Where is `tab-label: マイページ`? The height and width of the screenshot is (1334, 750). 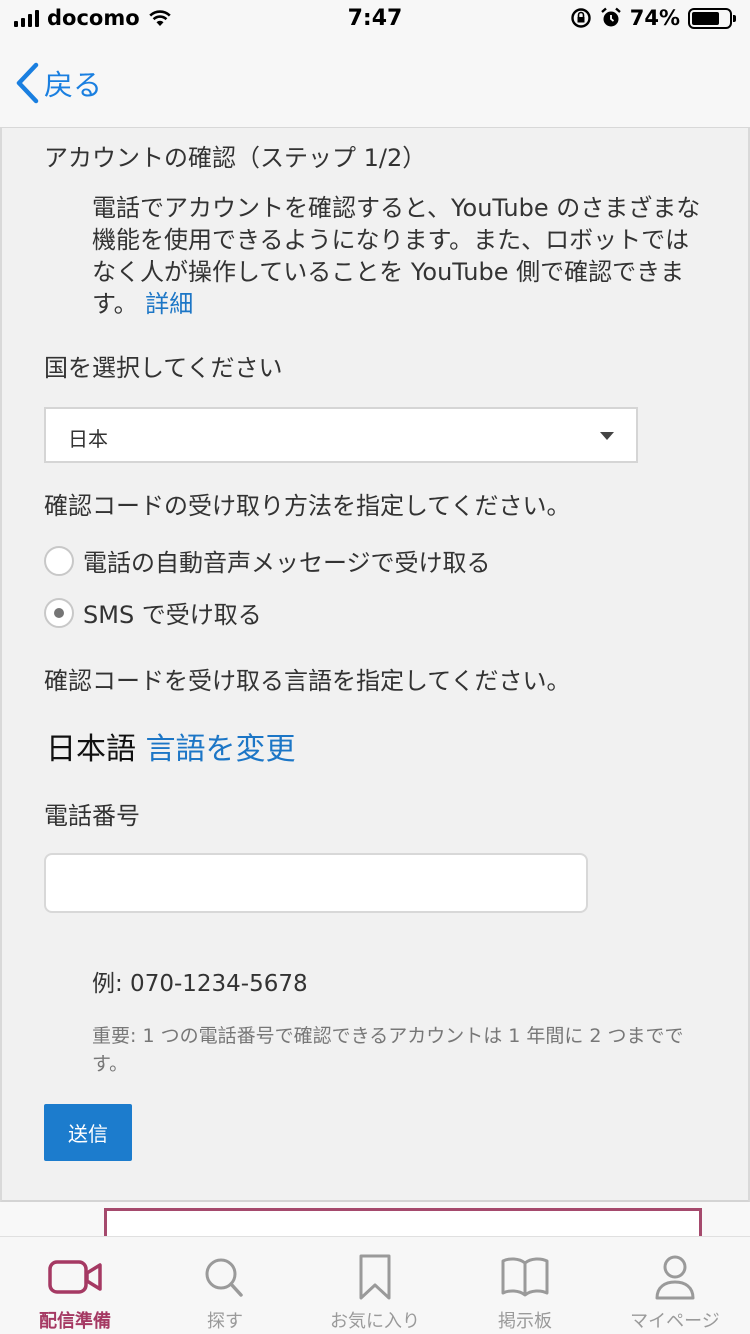
tab-label: マイページ is located at coordinates (675, 1321).